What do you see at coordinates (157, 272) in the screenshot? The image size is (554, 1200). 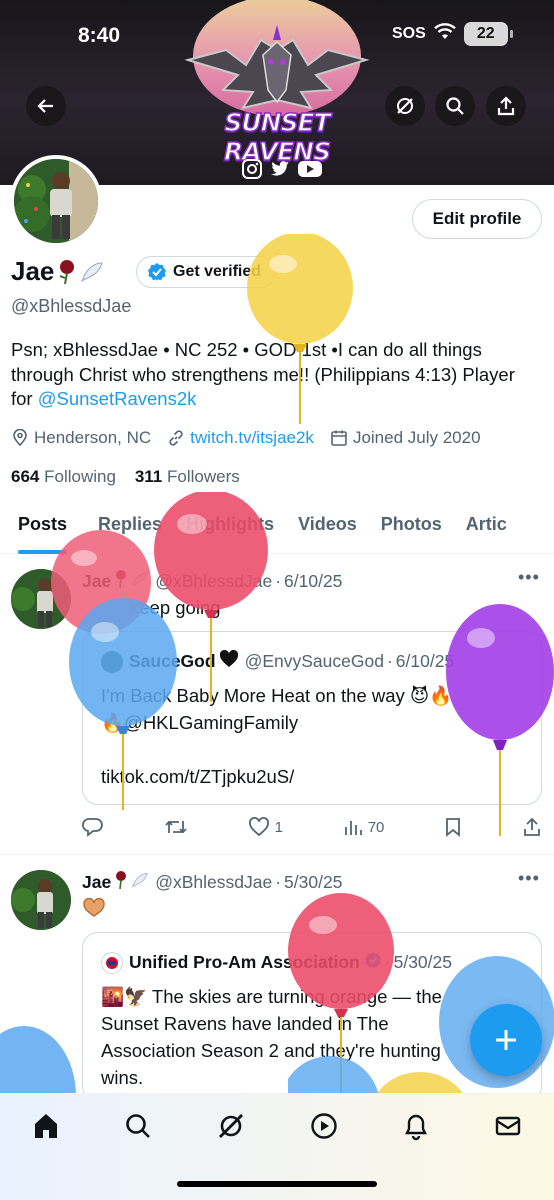 I see `verified-badge-icon` at bounding box center [157, 272].